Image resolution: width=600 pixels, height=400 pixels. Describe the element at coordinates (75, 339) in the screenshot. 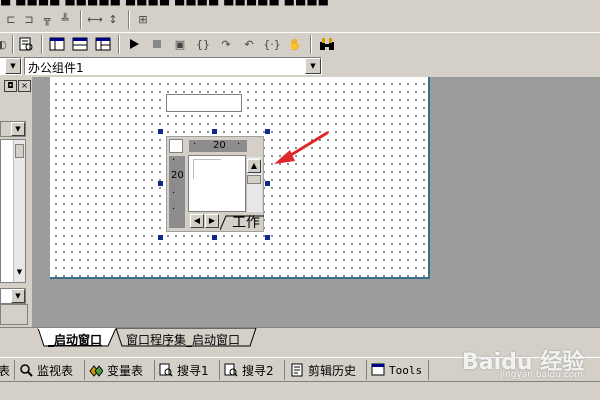

I see `sheet-tab-startup-window: _启动窗口` at that location.